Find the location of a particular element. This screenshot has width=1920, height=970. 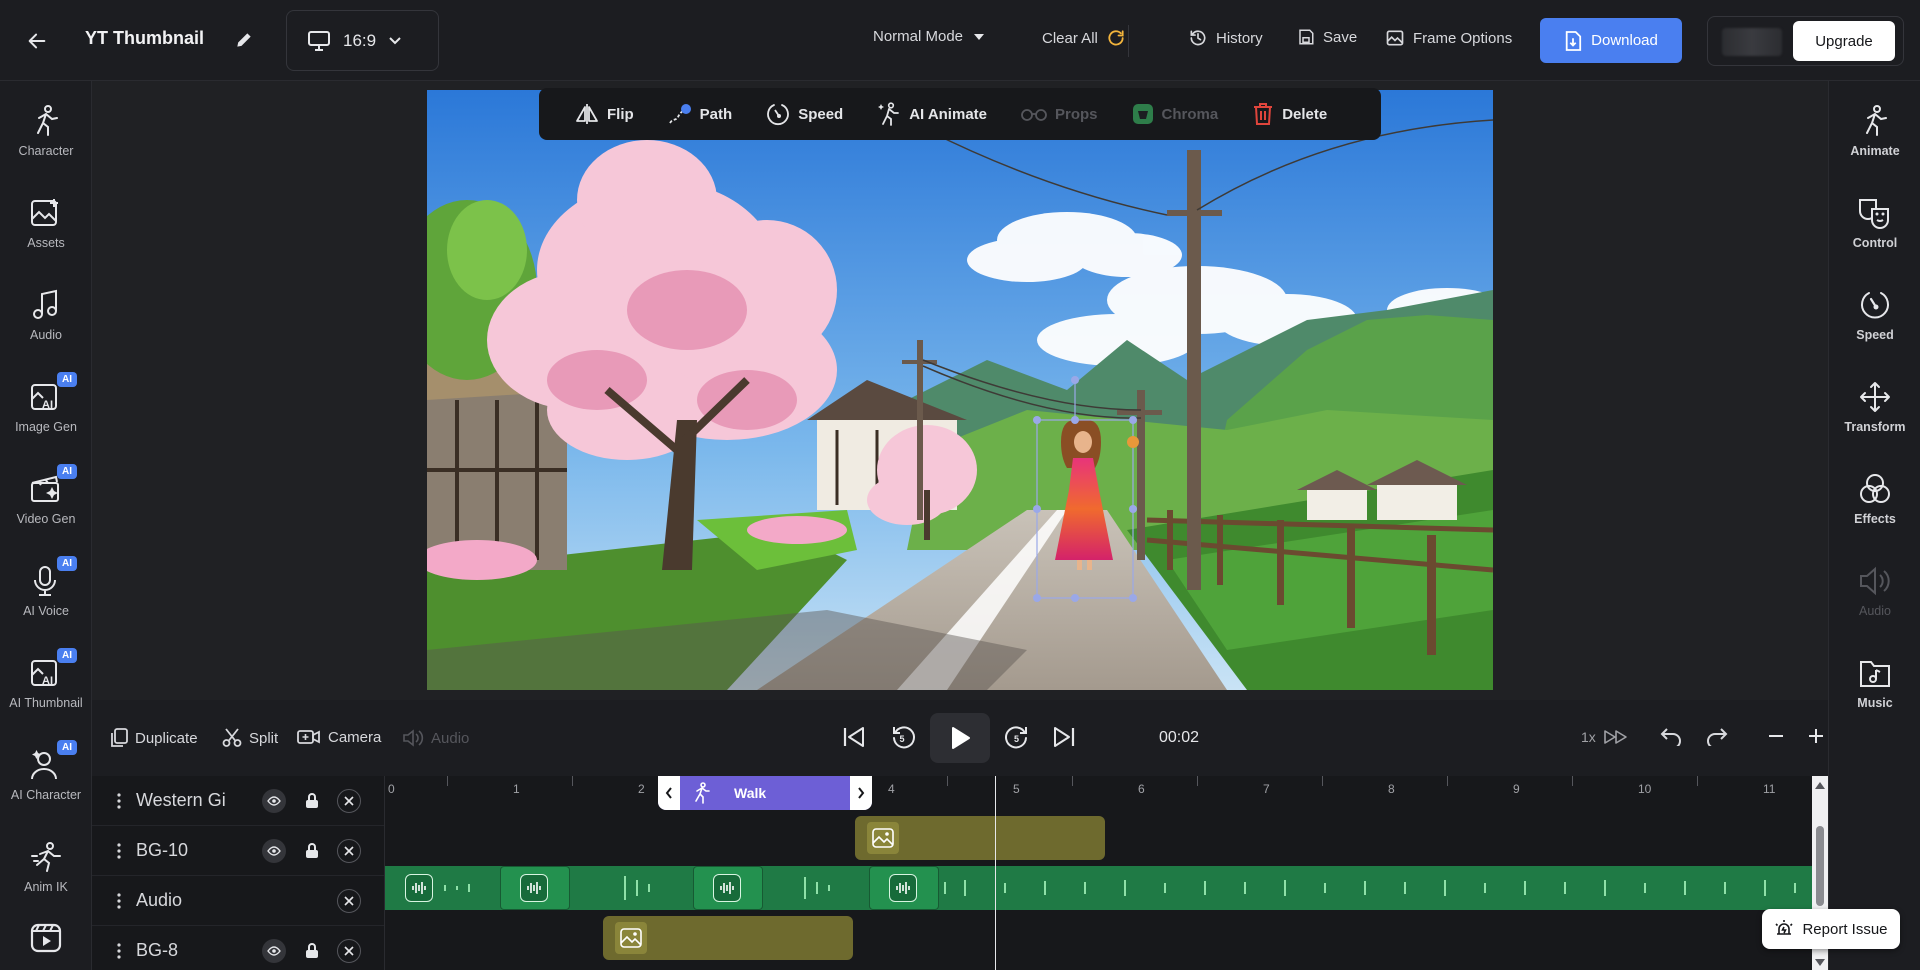

sidebar-item-video-gen: AI Video Gen is located at coordinates (46, 499).